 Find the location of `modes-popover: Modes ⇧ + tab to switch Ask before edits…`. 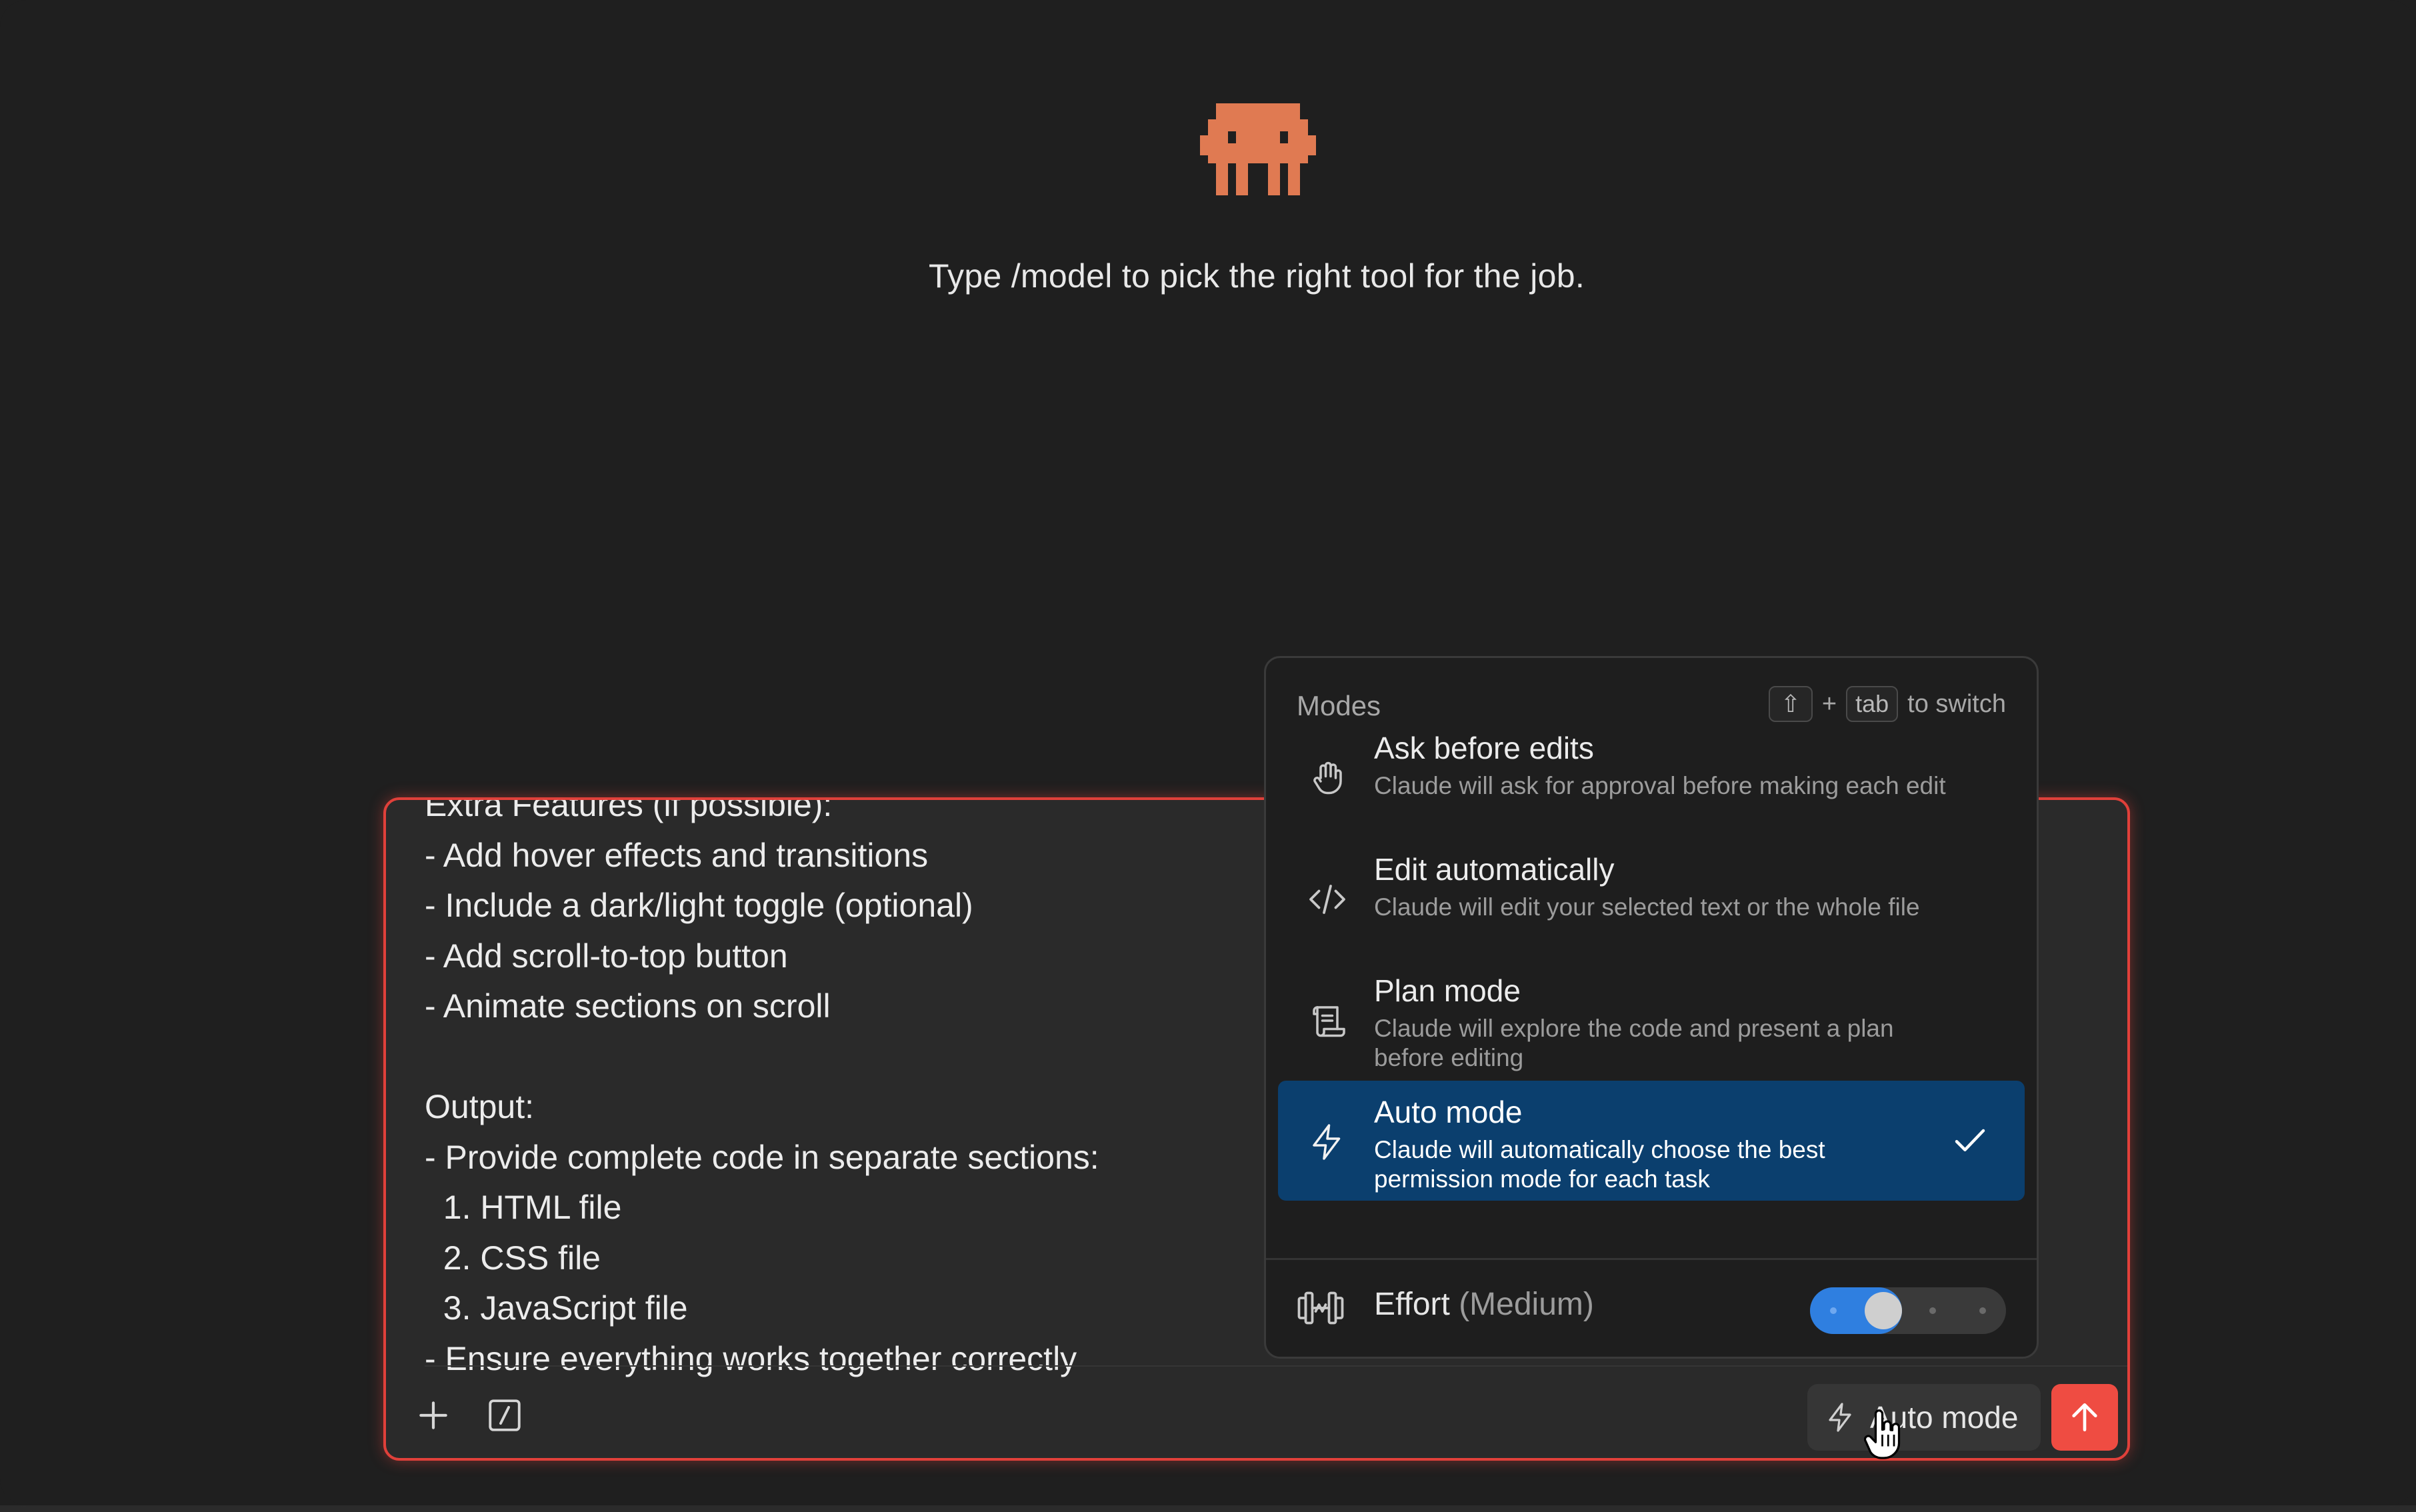

modes-popover: Modes ⇧ + tab to switch Ask before edits… is located at coordinates (1651, 1007).